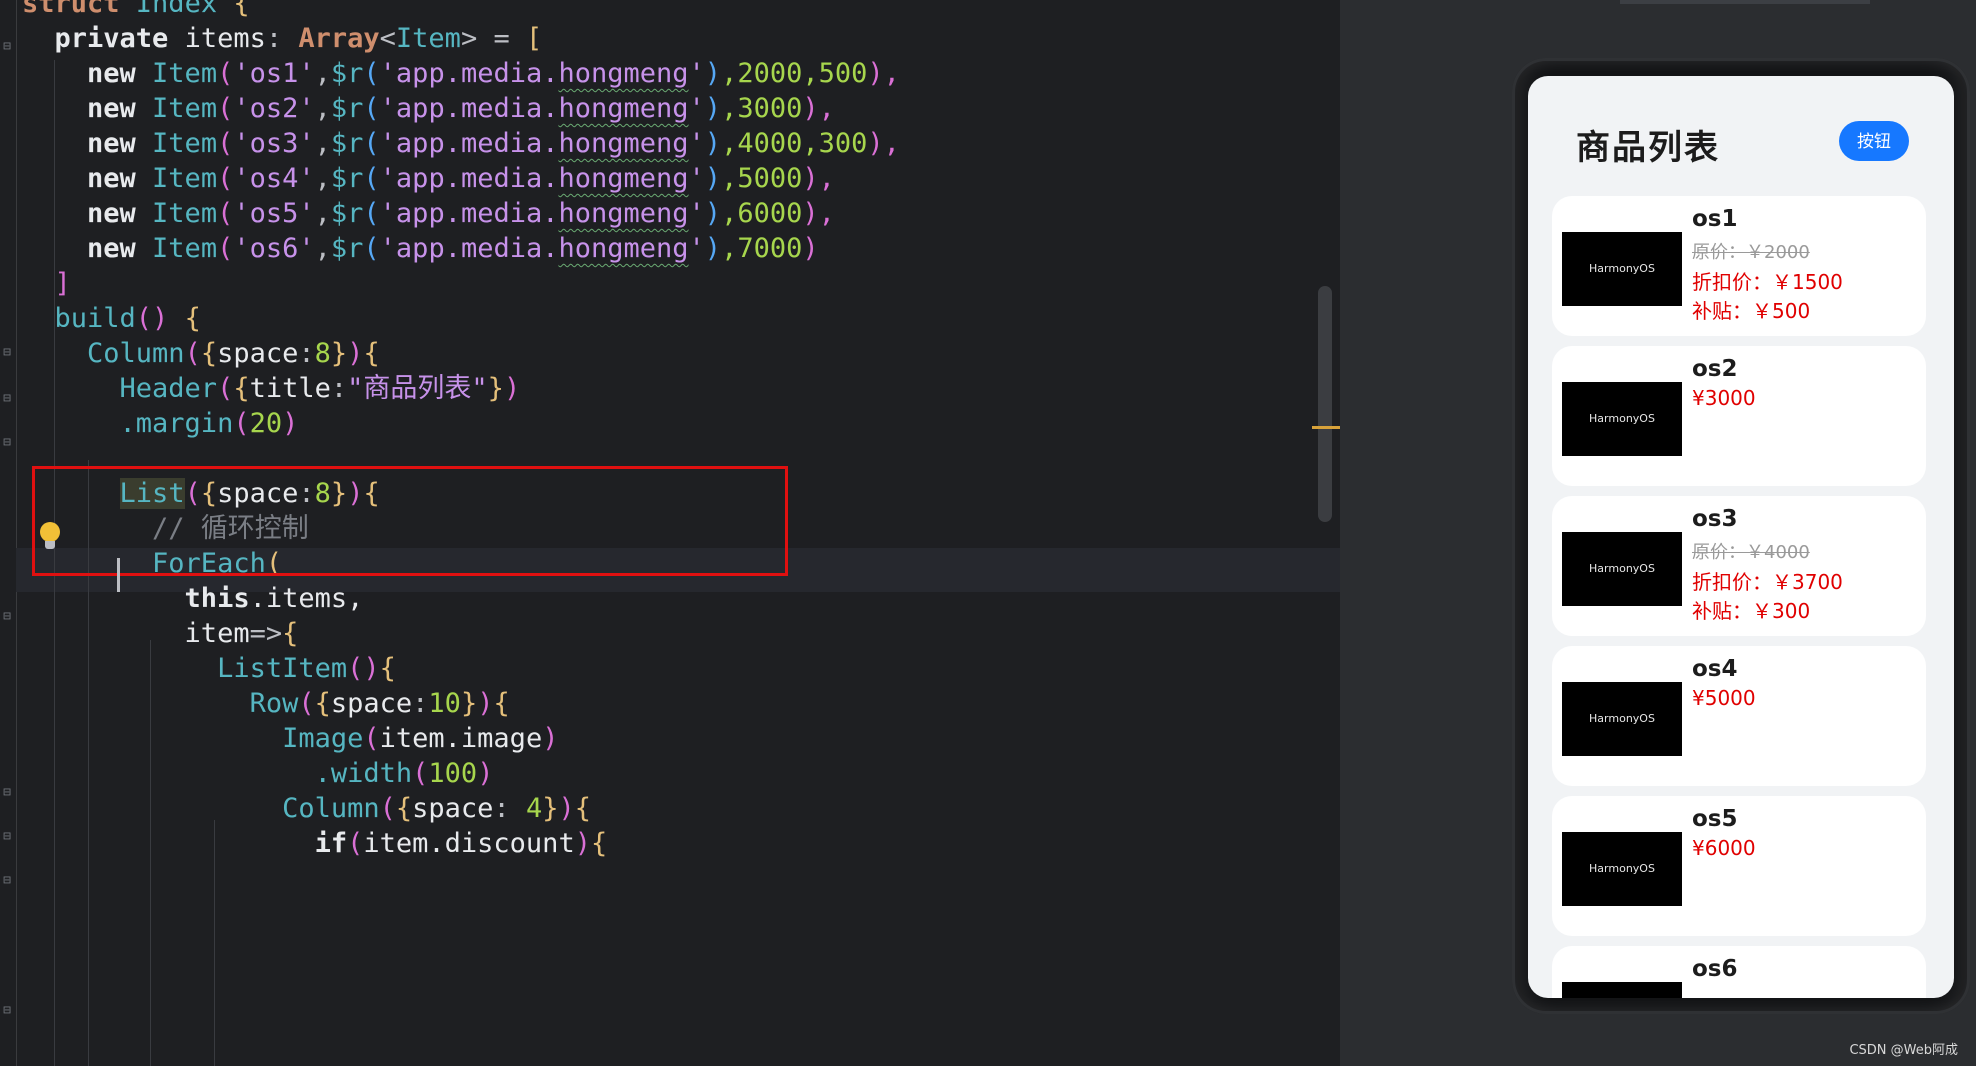  What do you see at coordinates (1715, 969) in the screenshot?
I see `product-name: os6` at bounding box center [1715, 969].